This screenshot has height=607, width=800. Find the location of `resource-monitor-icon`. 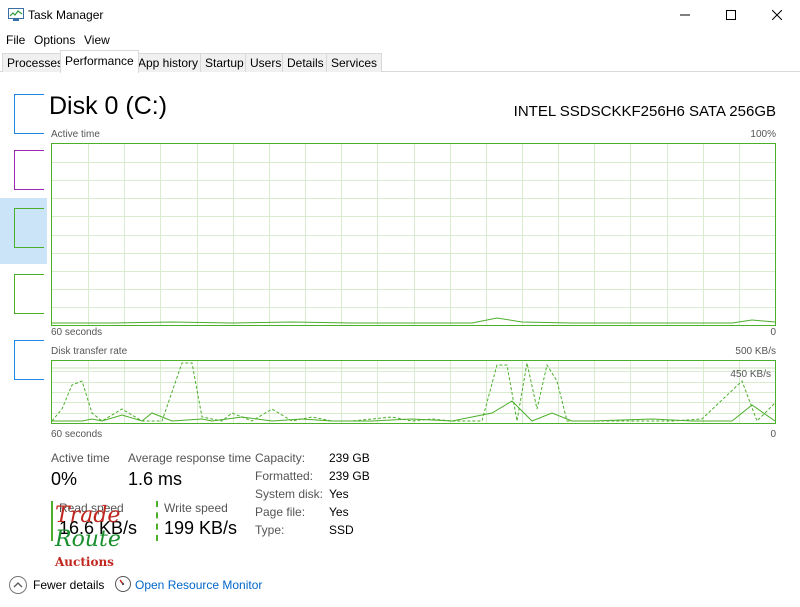

resource-monitor-icon is located at coordinates (123, 584).